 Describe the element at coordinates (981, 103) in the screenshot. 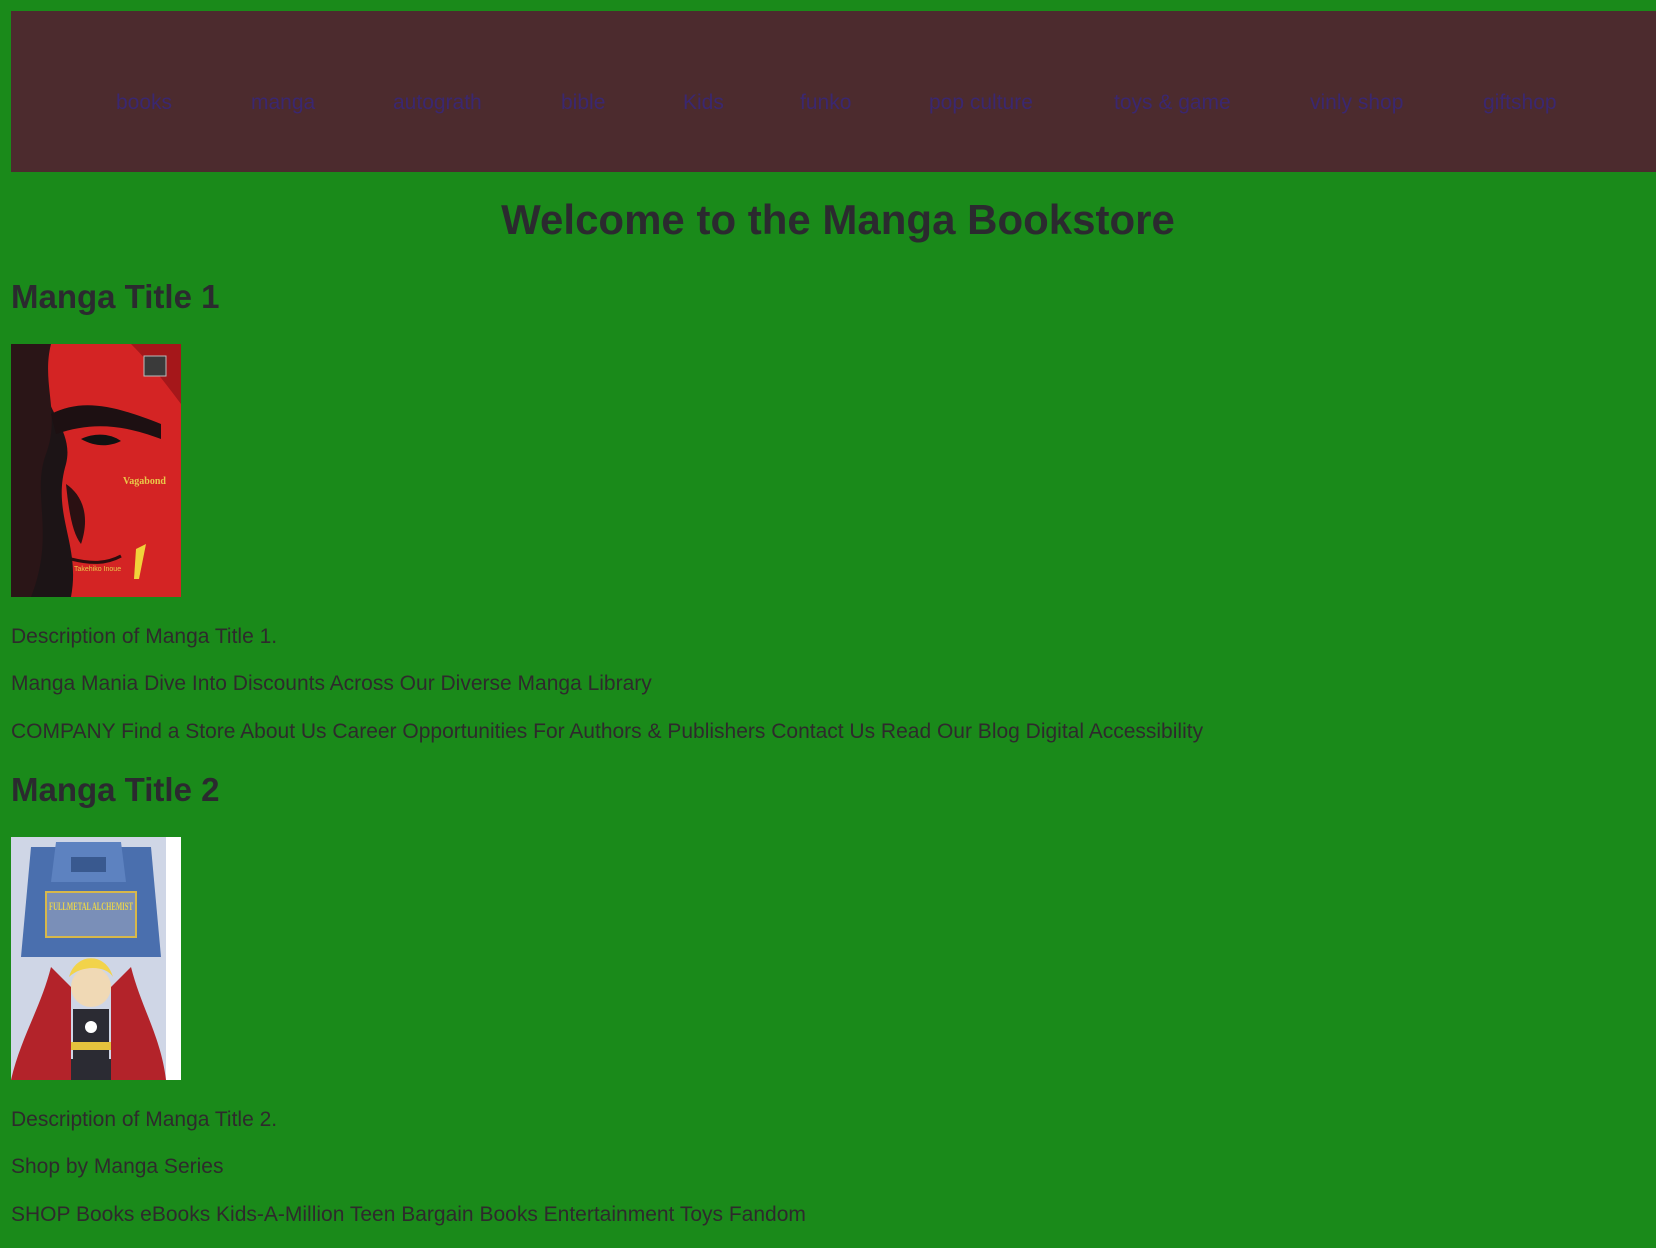

I see `nav-link-pop-culture: pop culture` at that location.